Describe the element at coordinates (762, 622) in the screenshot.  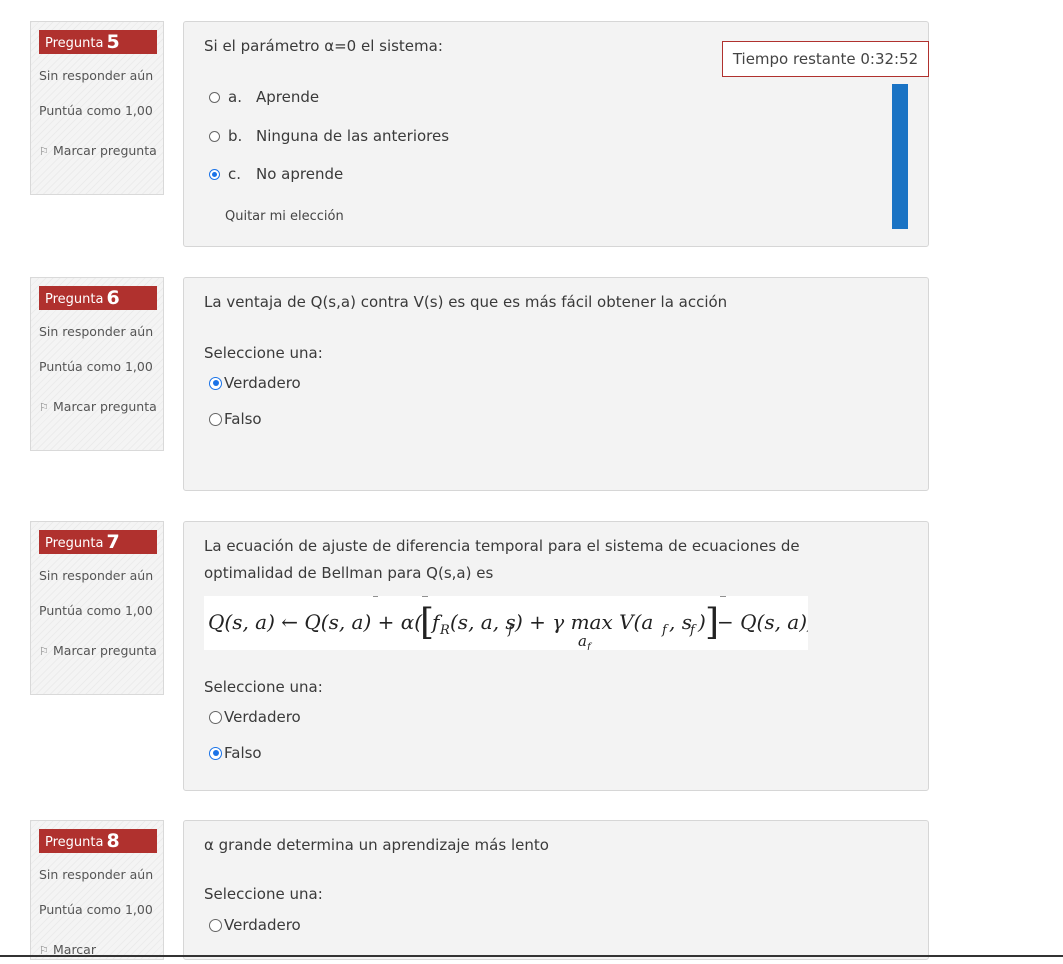
I see `svg-text: − Q(s, a))` at that location.